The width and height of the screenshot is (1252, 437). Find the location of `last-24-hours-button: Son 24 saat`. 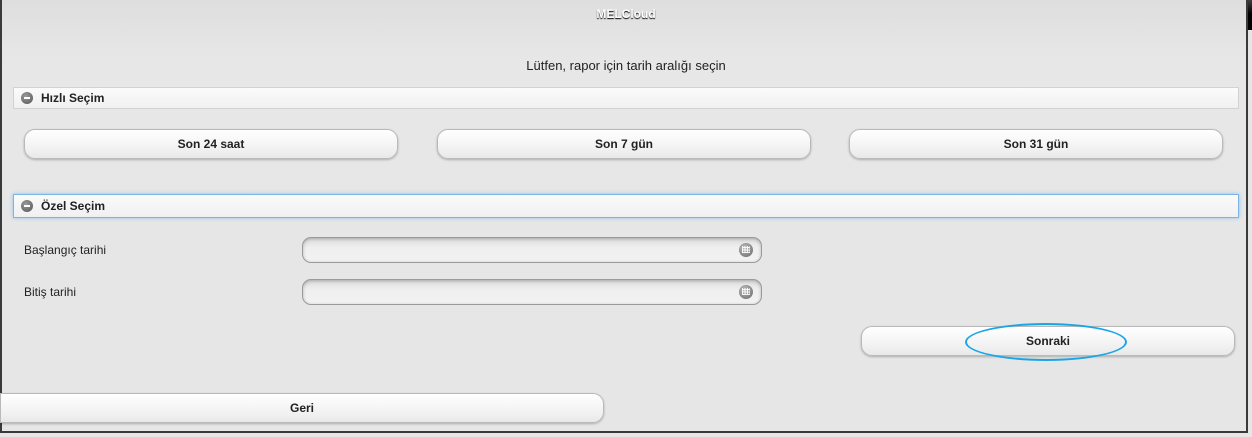

last-24-hours-button: Son 24 saat is located at coordinates (211, 144).